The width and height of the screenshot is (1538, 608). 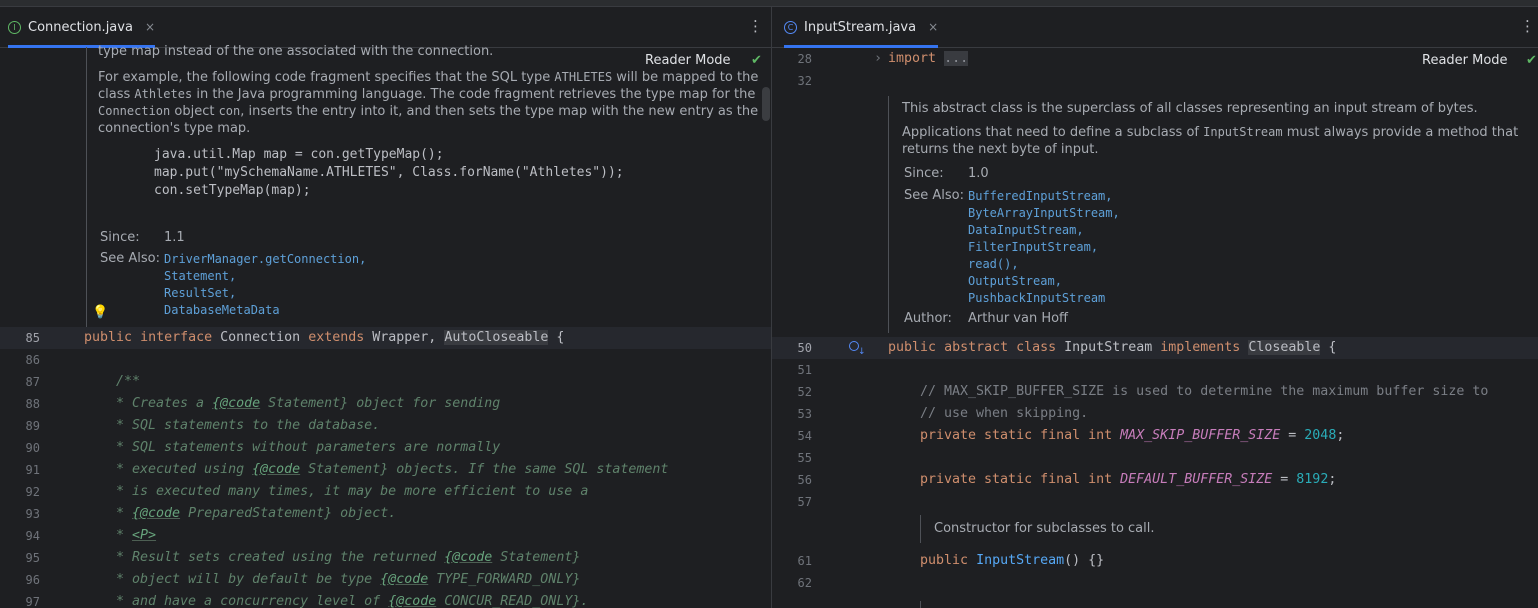 What do you see at coordinates (32, 601) in the screenshot?
I see `line-number: 97` at bounding box center [32, 601].